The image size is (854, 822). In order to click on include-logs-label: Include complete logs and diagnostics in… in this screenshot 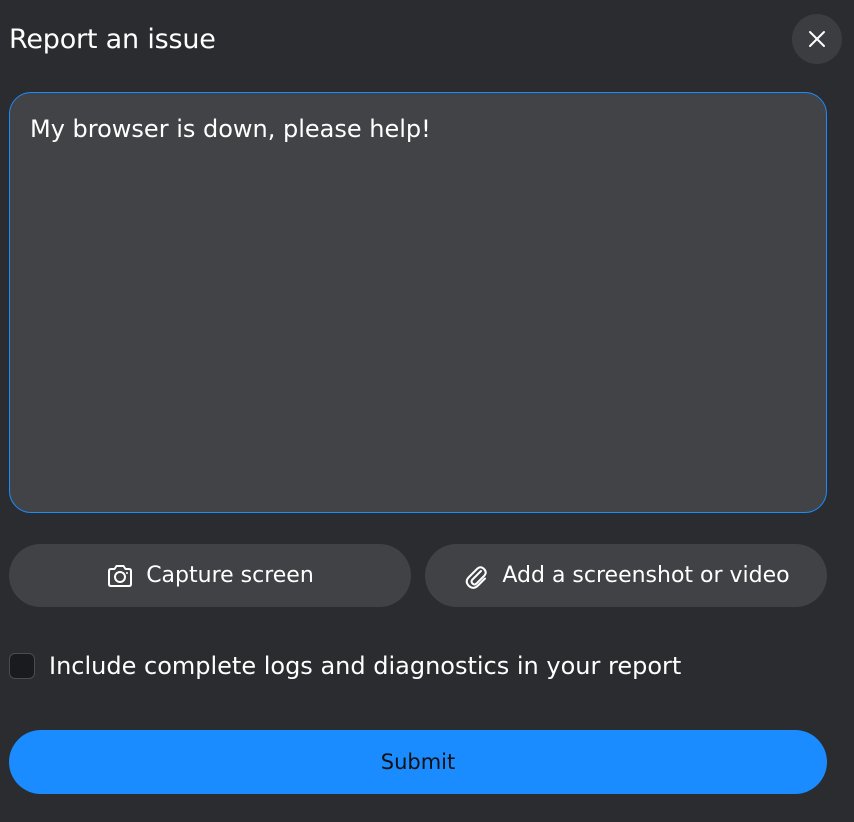, I will do `click(365, 666)`.